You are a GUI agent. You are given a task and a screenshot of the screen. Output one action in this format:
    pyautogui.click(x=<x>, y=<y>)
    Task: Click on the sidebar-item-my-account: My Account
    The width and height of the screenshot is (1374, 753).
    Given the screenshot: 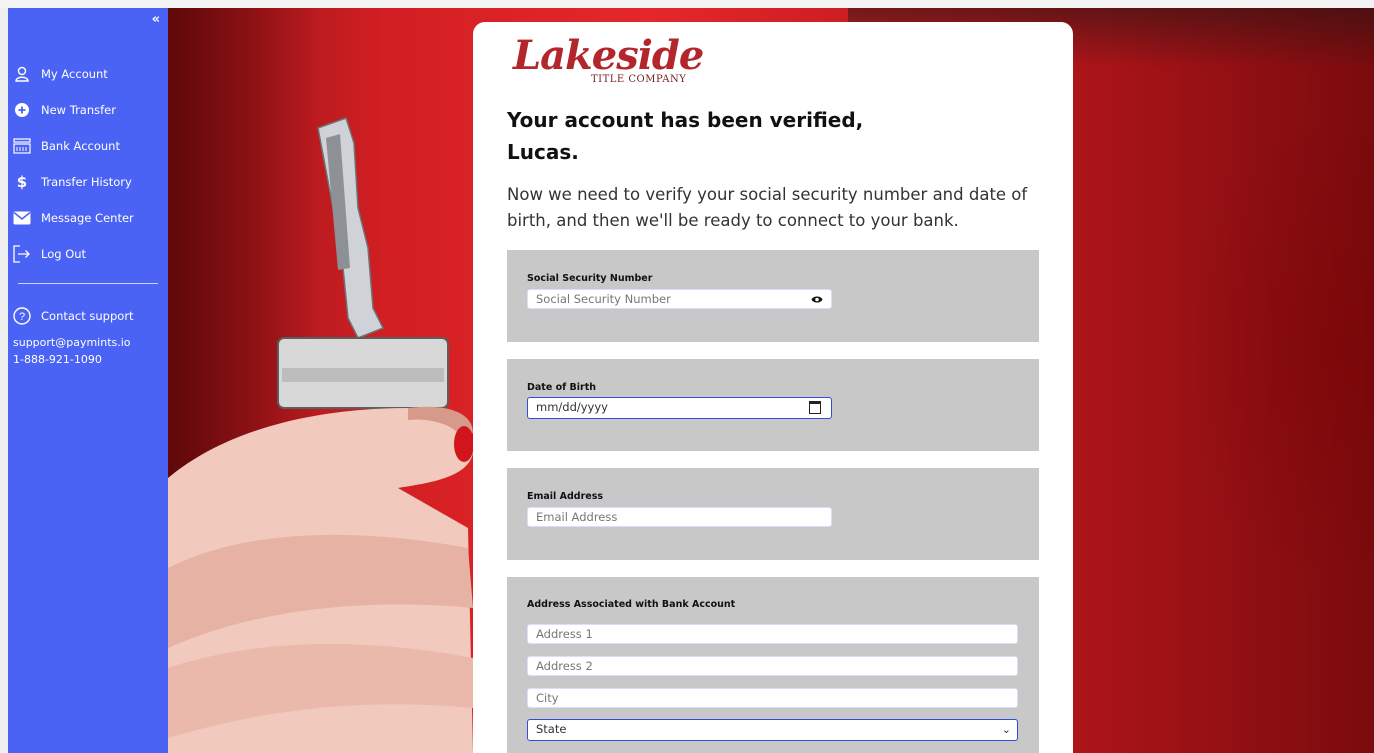 What is the action you would take?
    pyautogui.click(x=88, y=74)
    